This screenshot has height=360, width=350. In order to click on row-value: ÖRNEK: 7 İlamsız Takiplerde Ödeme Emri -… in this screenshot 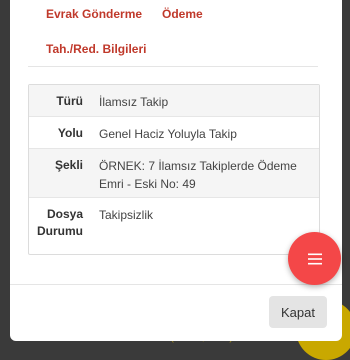, I will do `click(198, 175)`.